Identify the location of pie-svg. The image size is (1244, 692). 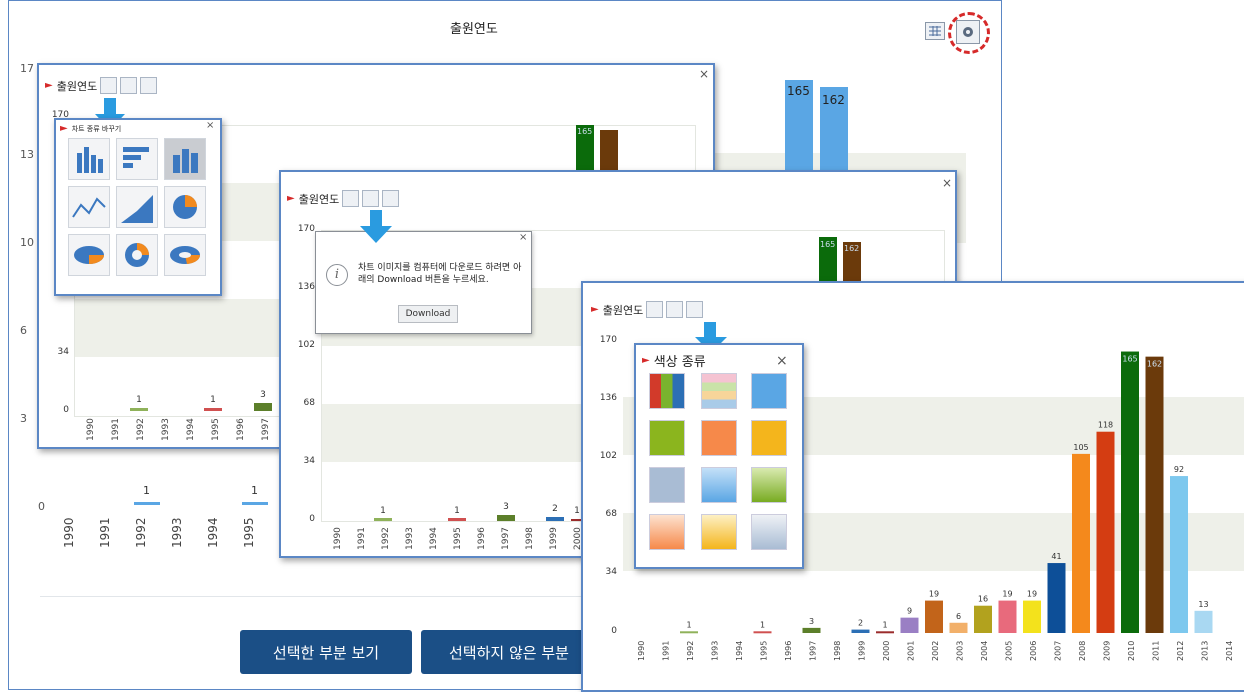
(185, 207).